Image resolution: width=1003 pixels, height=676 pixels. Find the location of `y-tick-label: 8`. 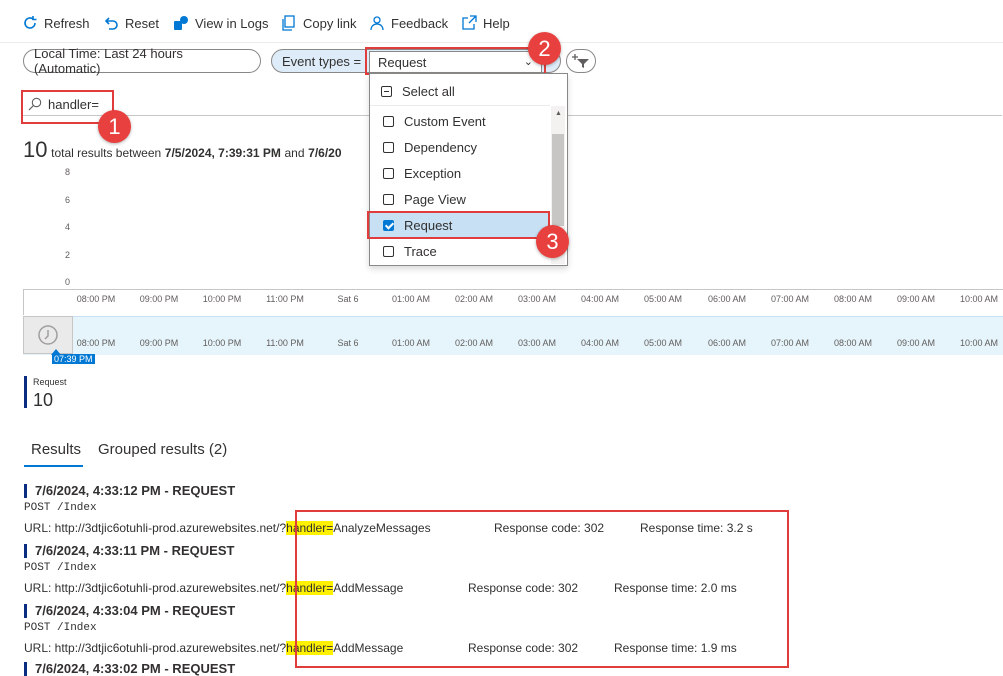

y-tick-label: 8 is located at coordinates (67, 172).